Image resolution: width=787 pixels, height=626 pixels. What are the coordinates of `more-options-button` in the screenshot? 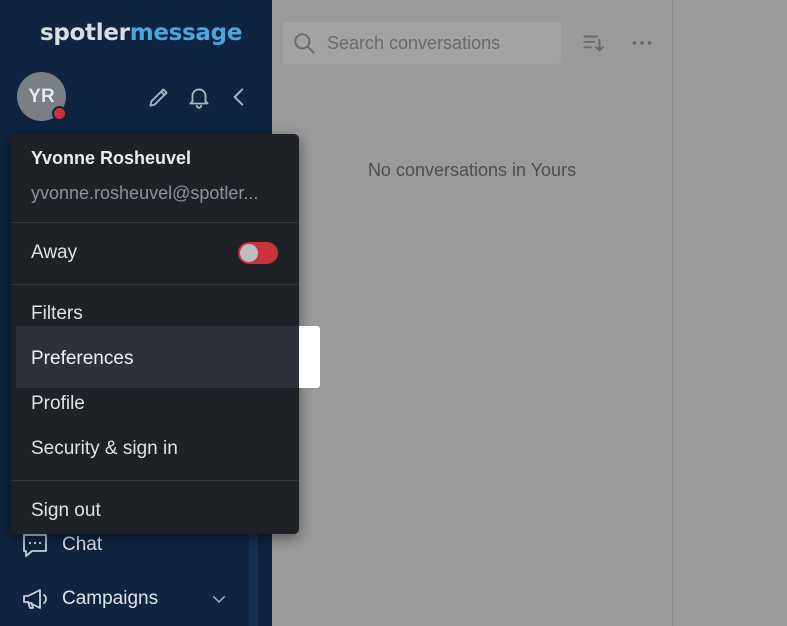 It's located at (642, 43).